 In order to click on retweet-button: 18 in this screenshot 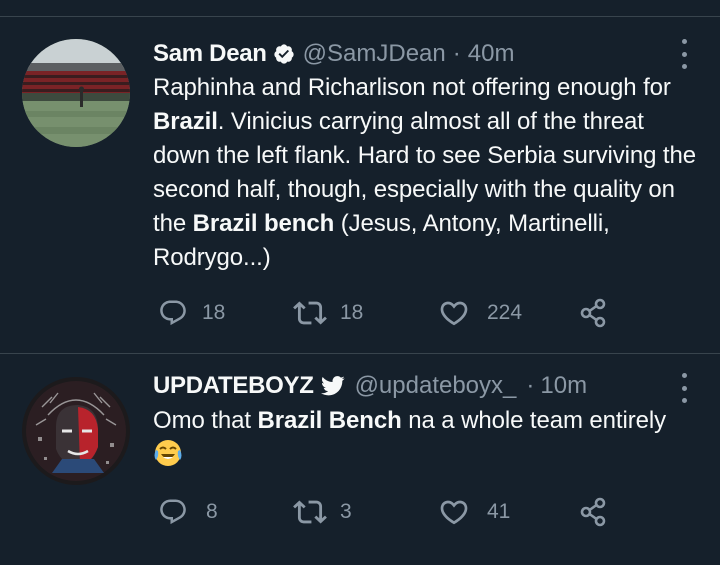, I will do `click(328, 313)`.